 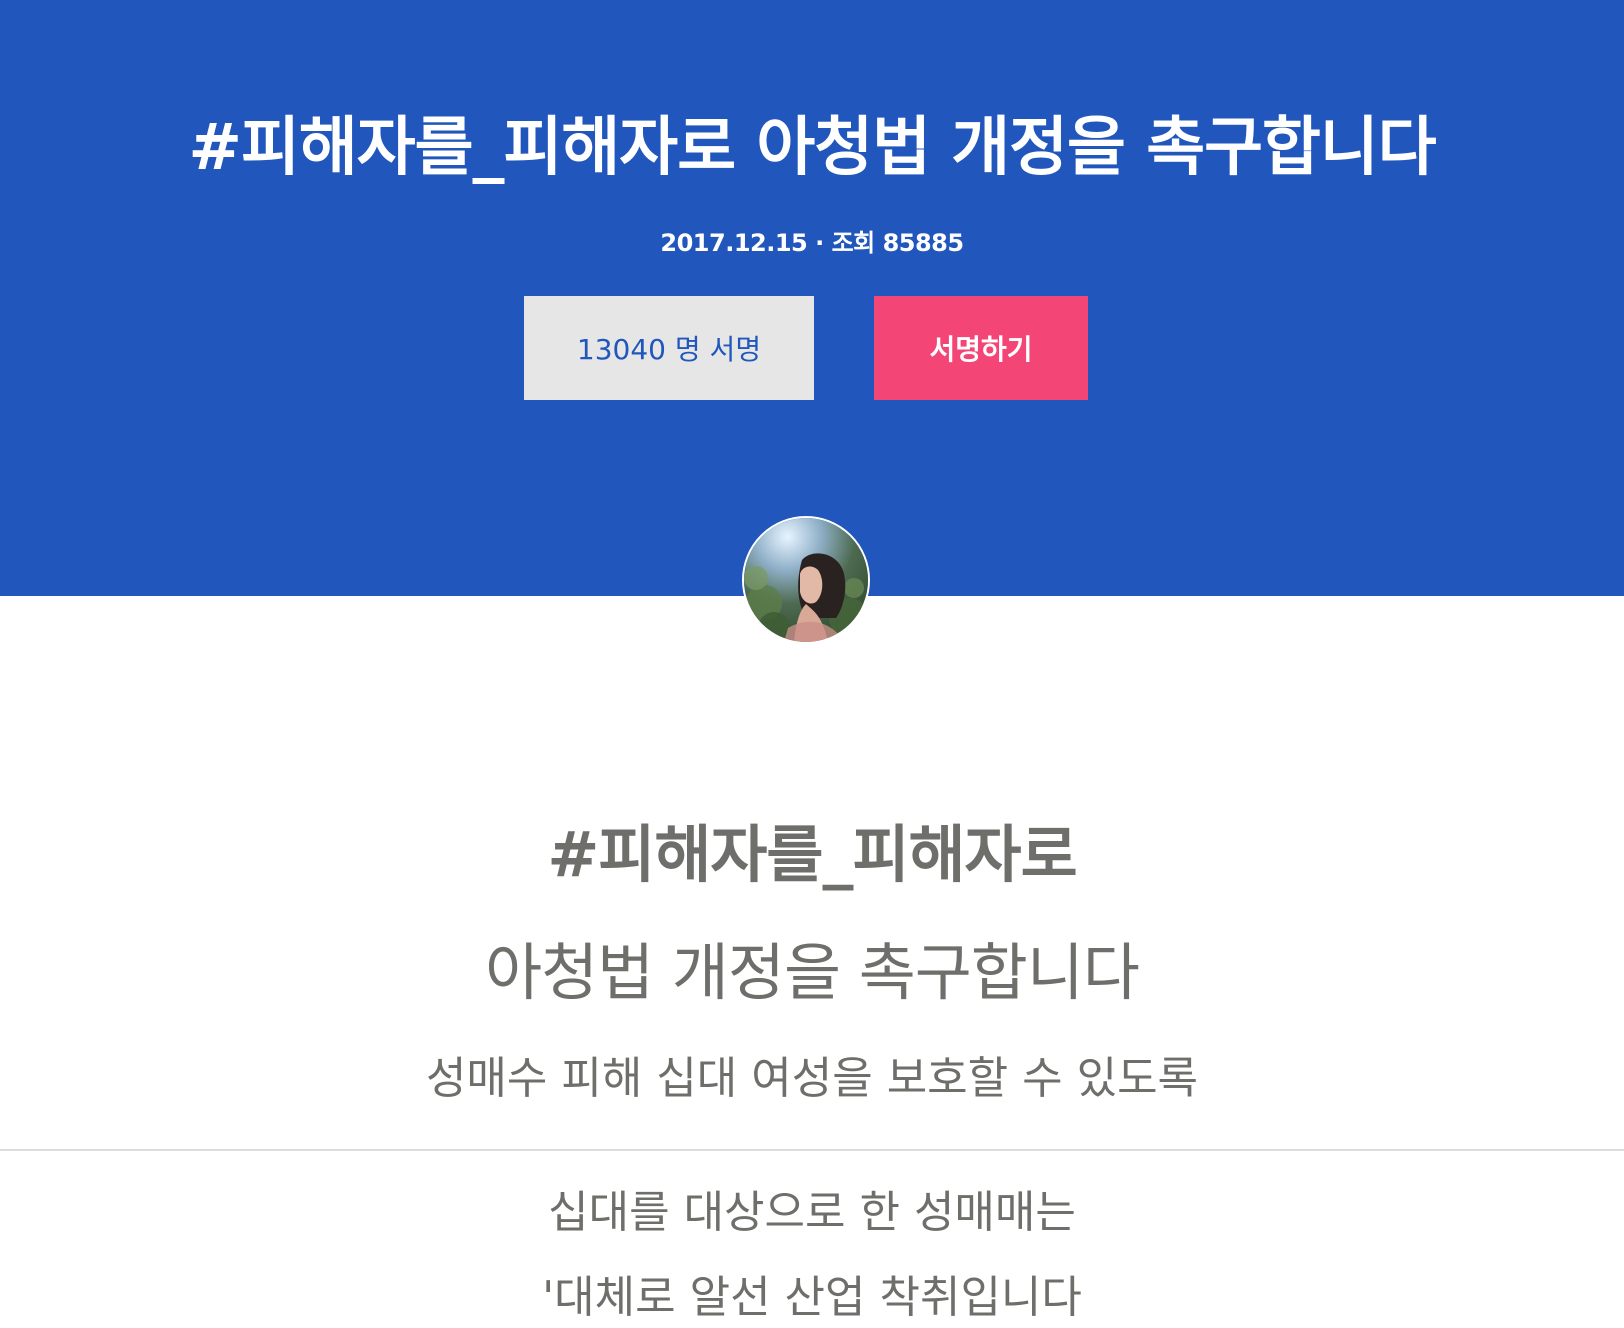 What do you see at coordinates (812, 854) in the screenshot?
I see `content-heading-line1: #피해자를_피해자로` at bounding box center [812, 854].